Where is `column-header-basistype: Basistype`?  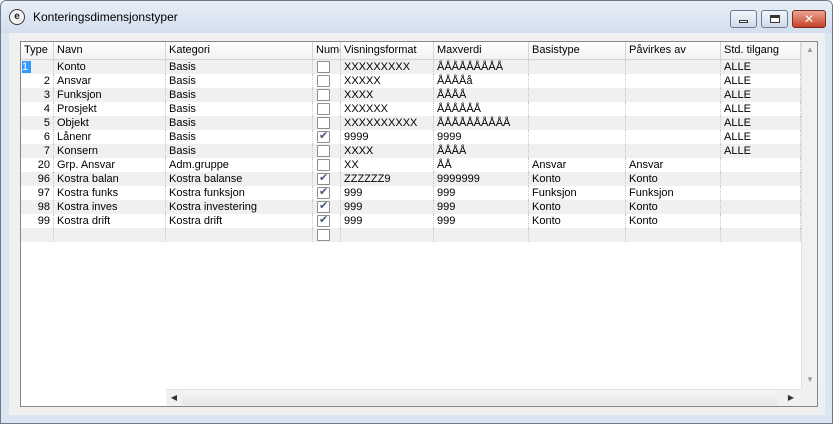
column-header-basistype: Basistype is located at coordinates (577, 50).